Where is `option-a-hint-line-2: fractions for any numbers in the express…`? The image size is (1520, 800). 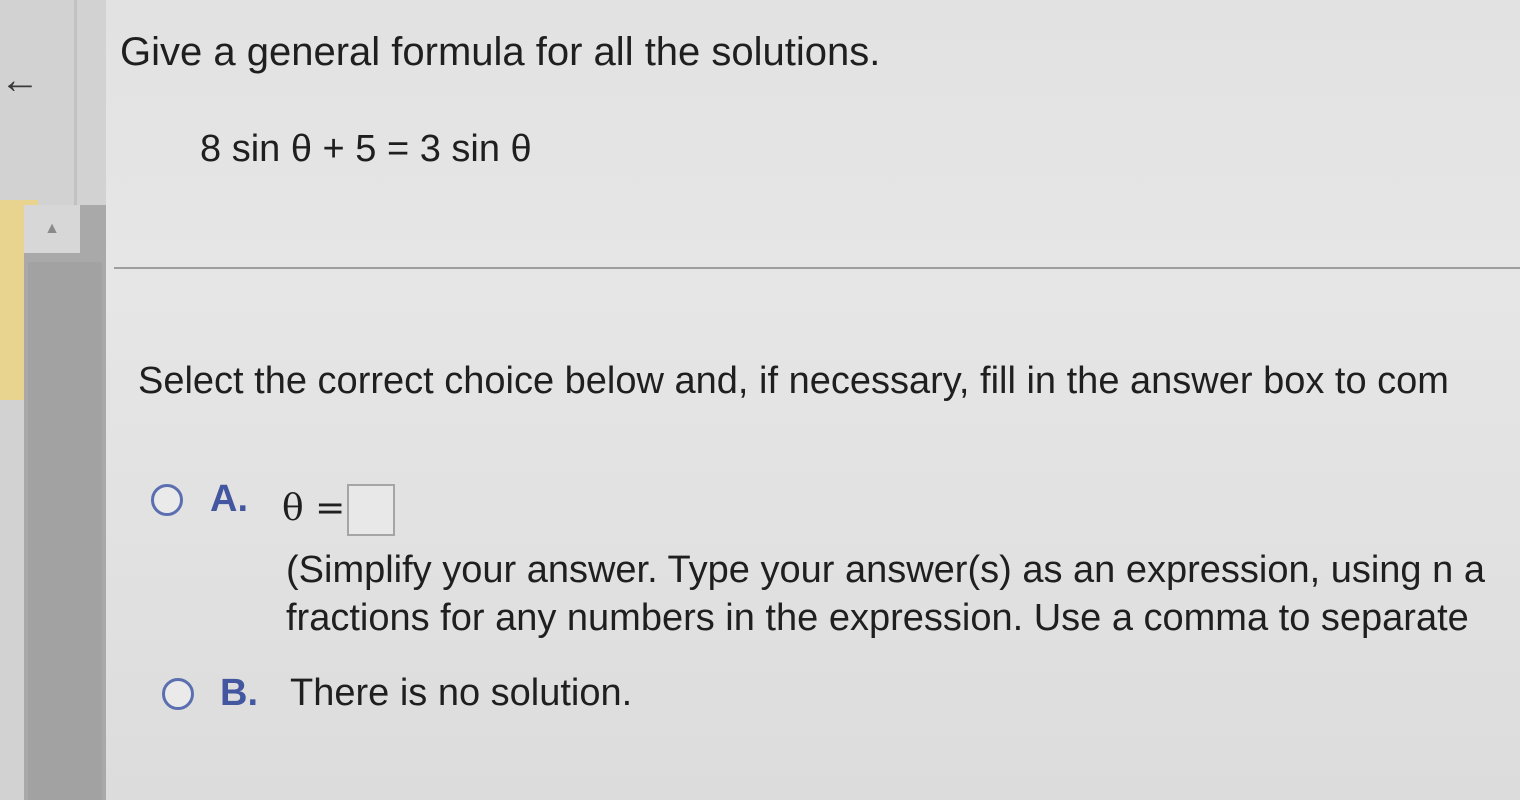
option-a-hint-line-2: fractions for any numbers in the express… is located at coordinates (877, 618).